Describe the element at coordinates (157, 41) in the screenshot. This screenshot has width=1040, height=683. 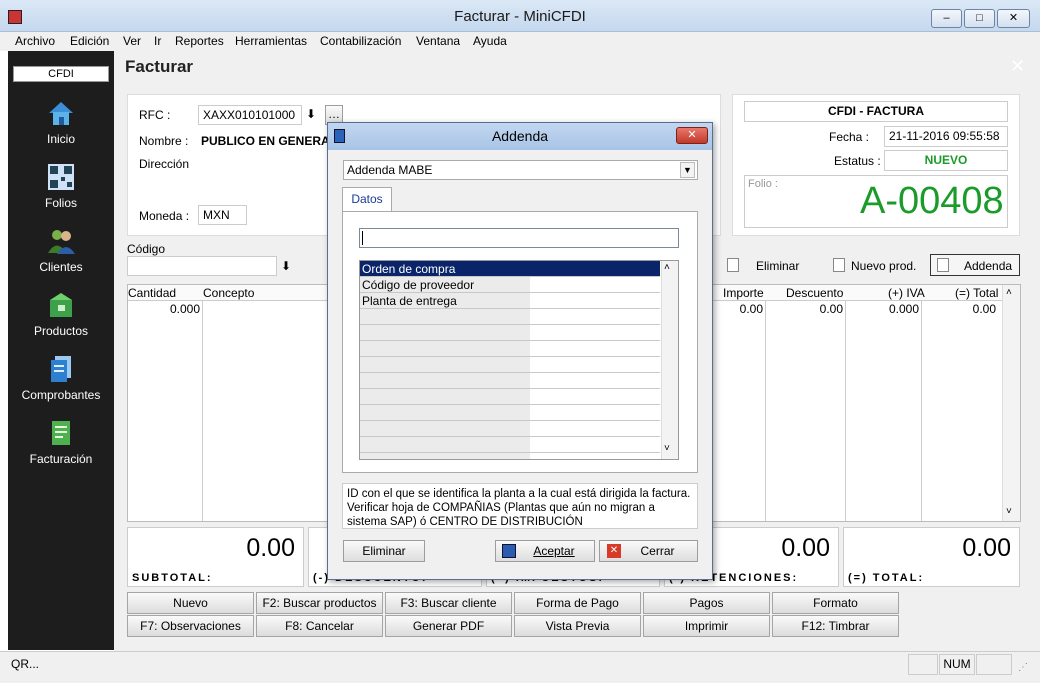
I see `menu-ir: Ir` at that location.